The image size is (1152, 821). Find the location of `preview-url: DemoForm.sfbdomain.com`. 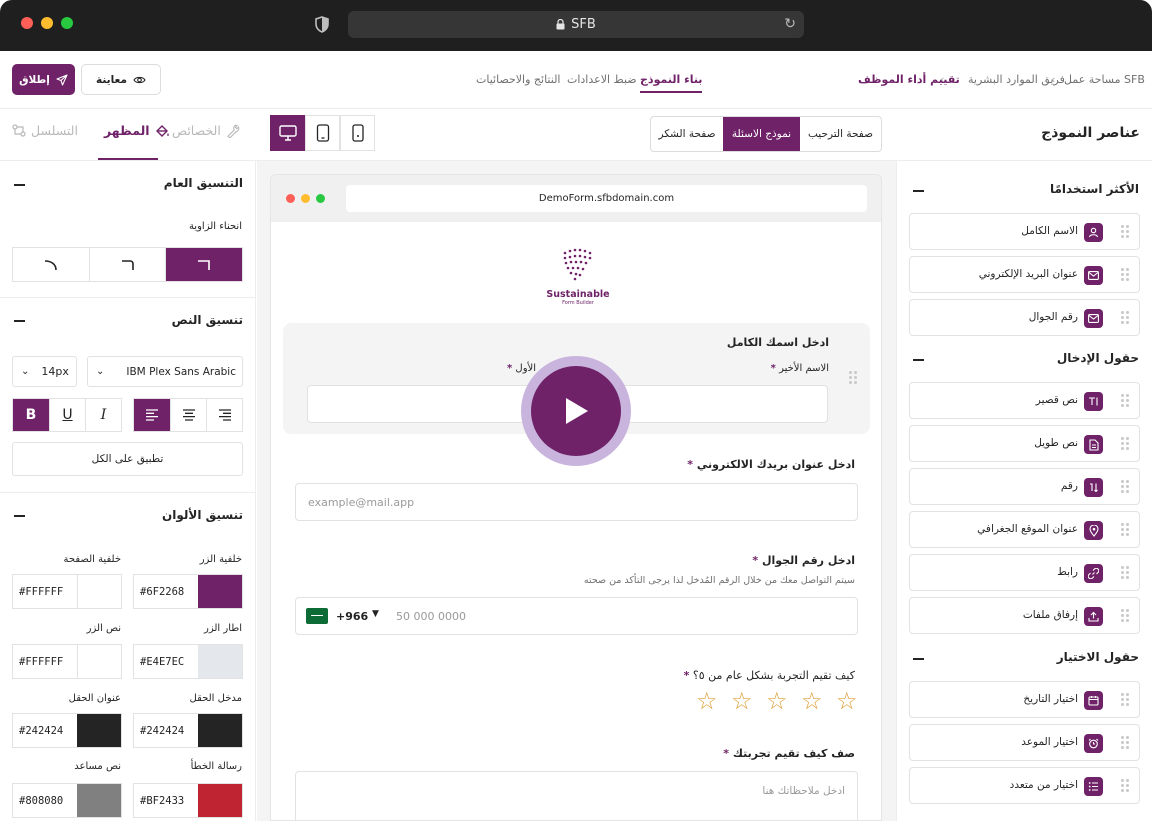

preview-url: DemoForm.sfbdomain.com is located at coordinates (606, 198).